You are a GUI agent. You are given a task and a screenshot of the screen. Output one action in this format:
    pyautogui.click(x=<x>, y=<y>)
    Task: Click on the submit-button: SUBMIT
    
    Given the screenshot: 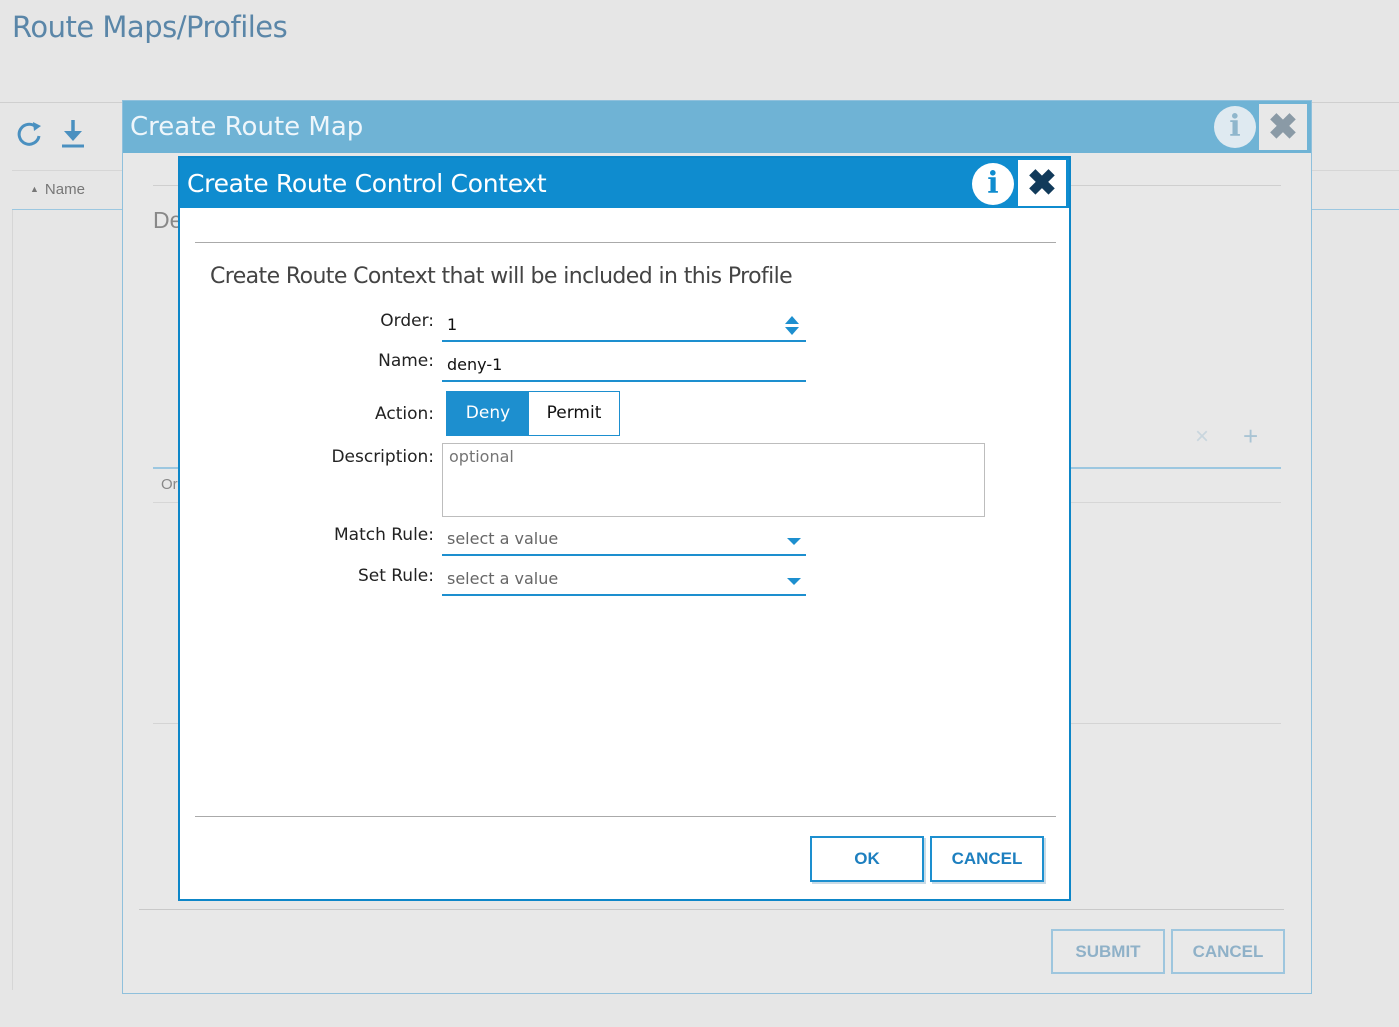 What is the action you would take?
    pyautogui.click(x=1108, y=951)
    